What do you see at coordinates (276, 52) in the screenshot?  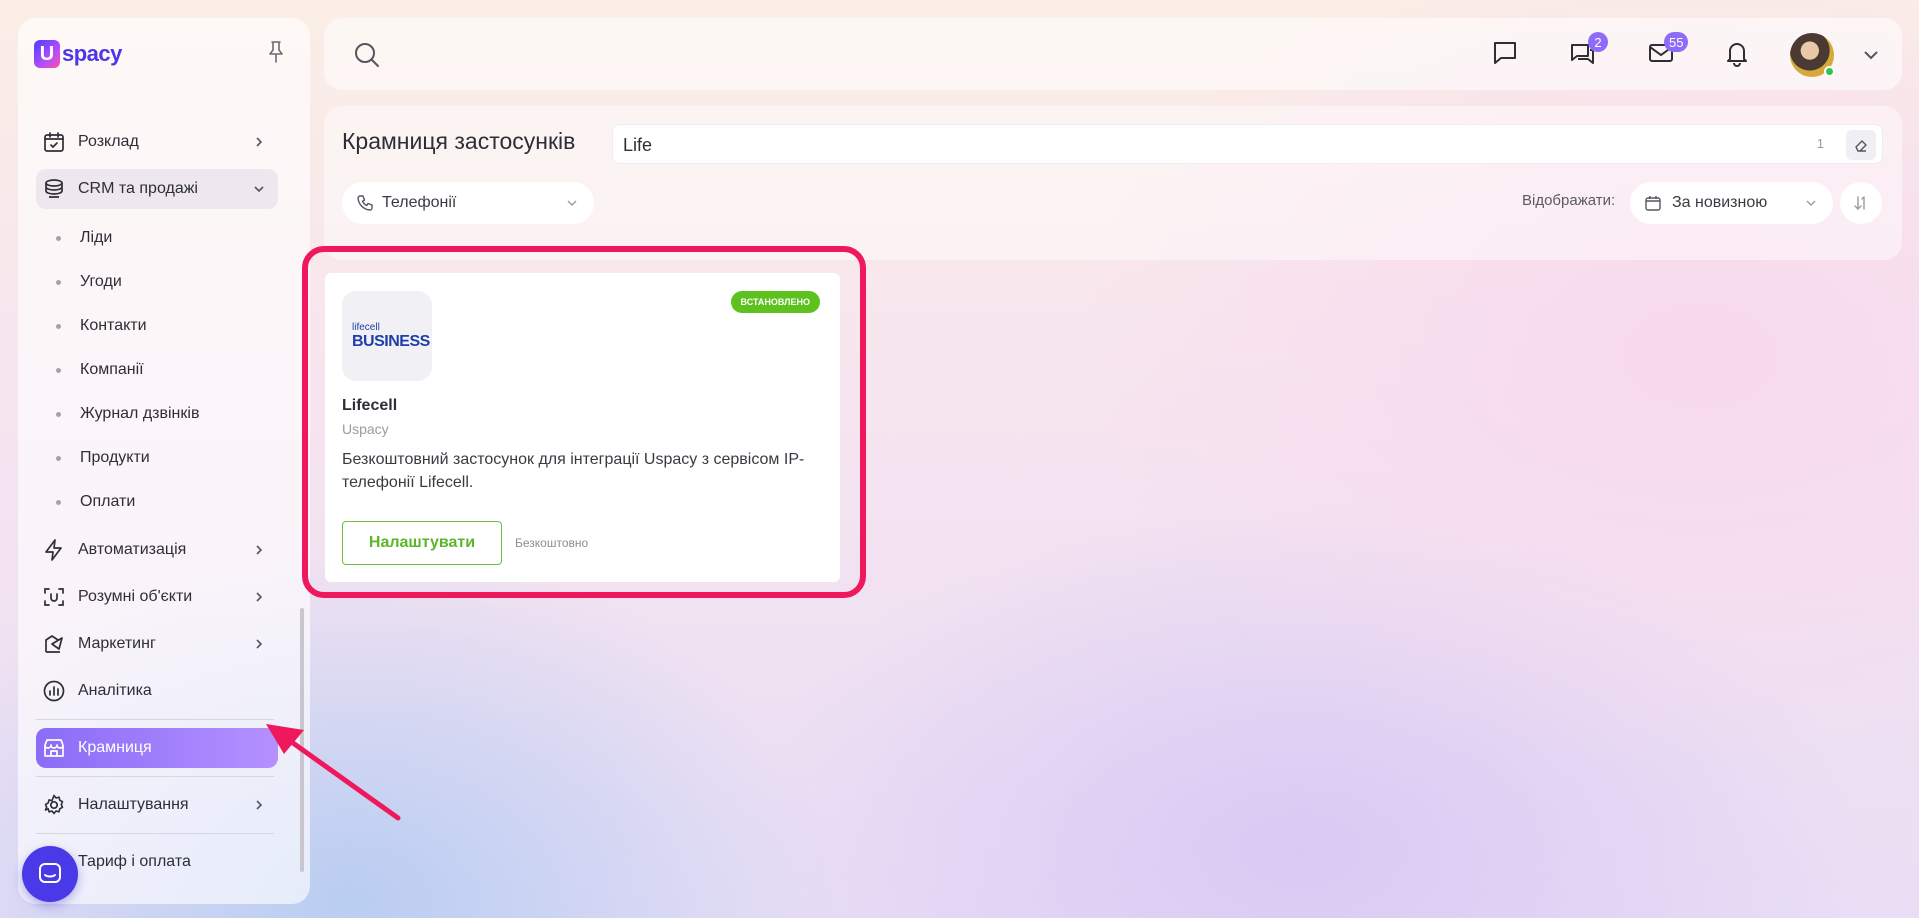 I see `pin-icon` at bounding box center [276, 52].